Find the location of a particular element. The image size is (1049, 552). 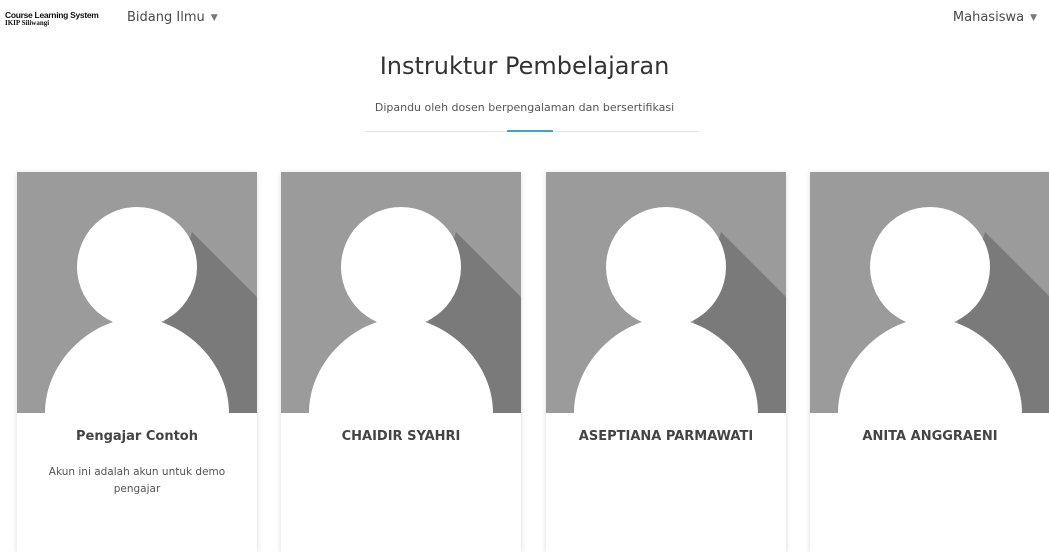

section-title: Instruktur Pembelajaran is located at coordinates (524, 66).